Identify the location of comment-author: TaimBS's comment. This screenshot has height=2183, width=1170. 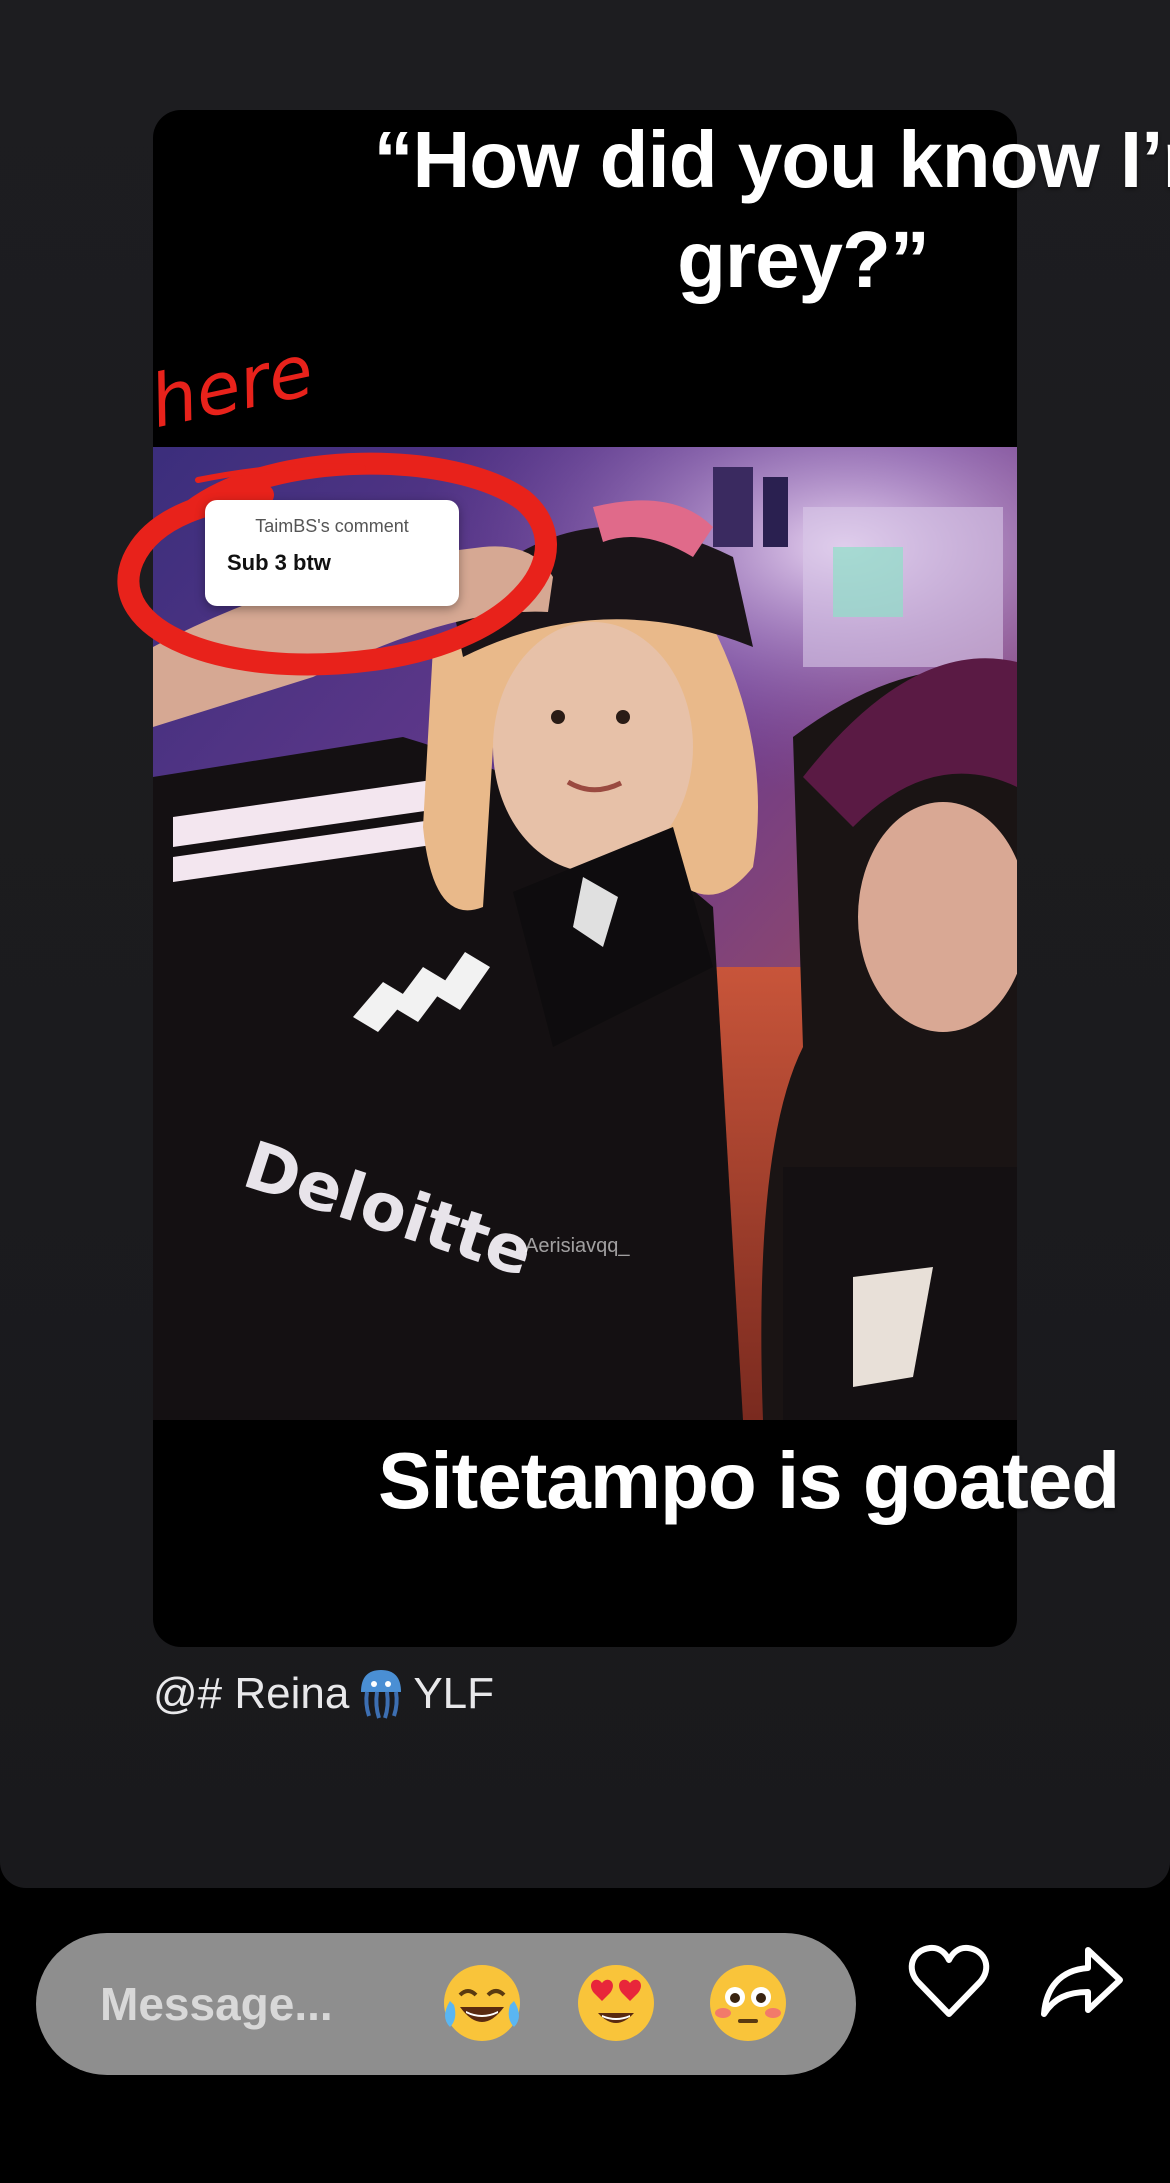
(332, 526).